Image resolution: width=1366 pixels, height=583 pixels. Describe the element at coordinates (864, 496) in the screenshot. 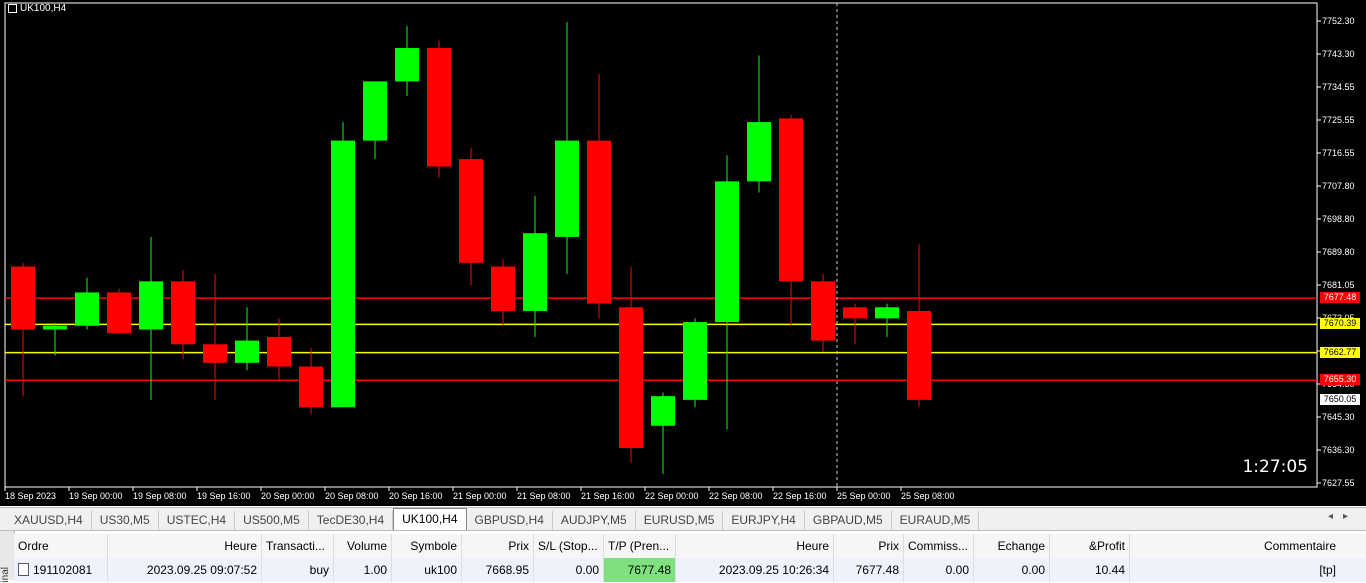

I see `time-axis-label: 25 Sep 00:00` at that location.